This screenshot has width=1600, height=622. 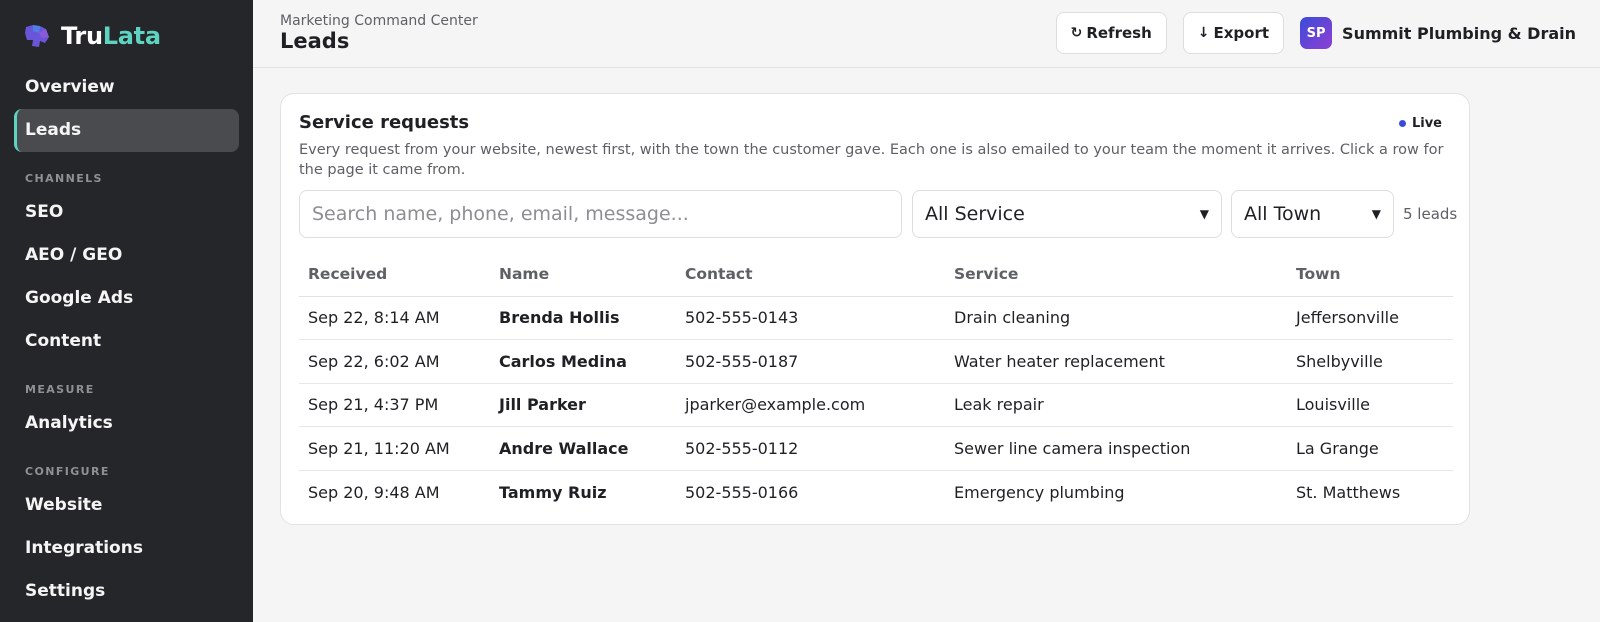 I want to click on cell-service: Sewer line camera inspection, so click(x=1116, y=448).